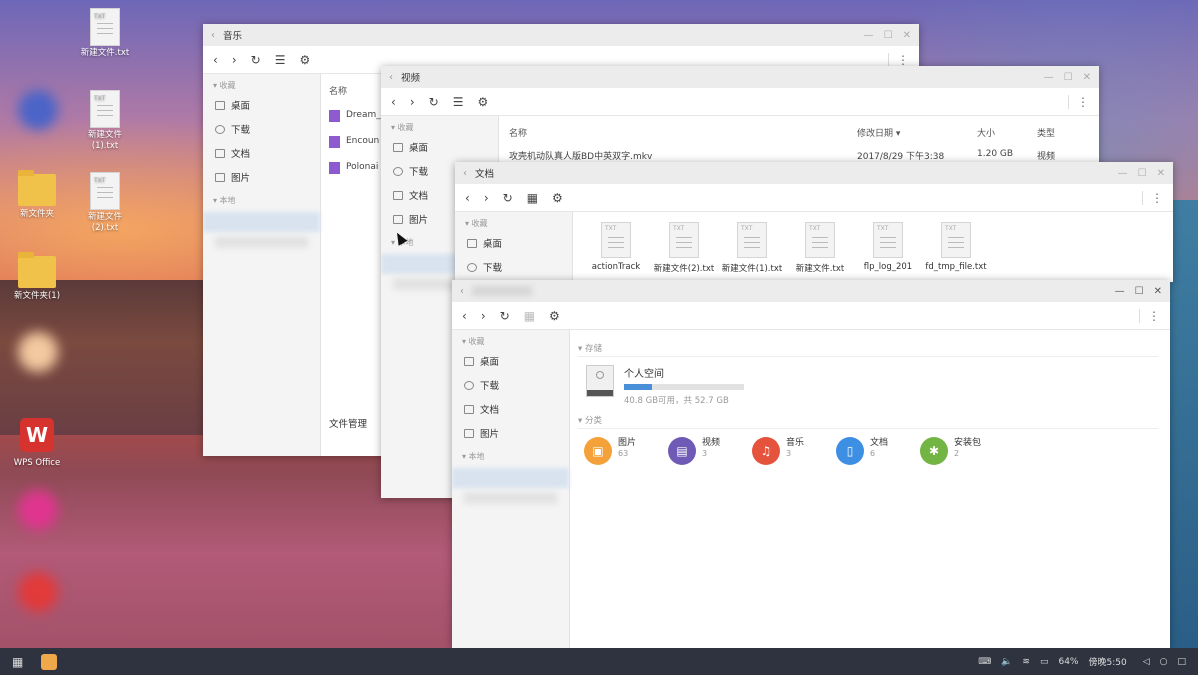 The width and height of the screenshot is (1198, 675). What do you see at coordinates (794, 451) in the screenshot?
I see `category-item: ♫ 音乐 3` at bounding box center [794, 451].